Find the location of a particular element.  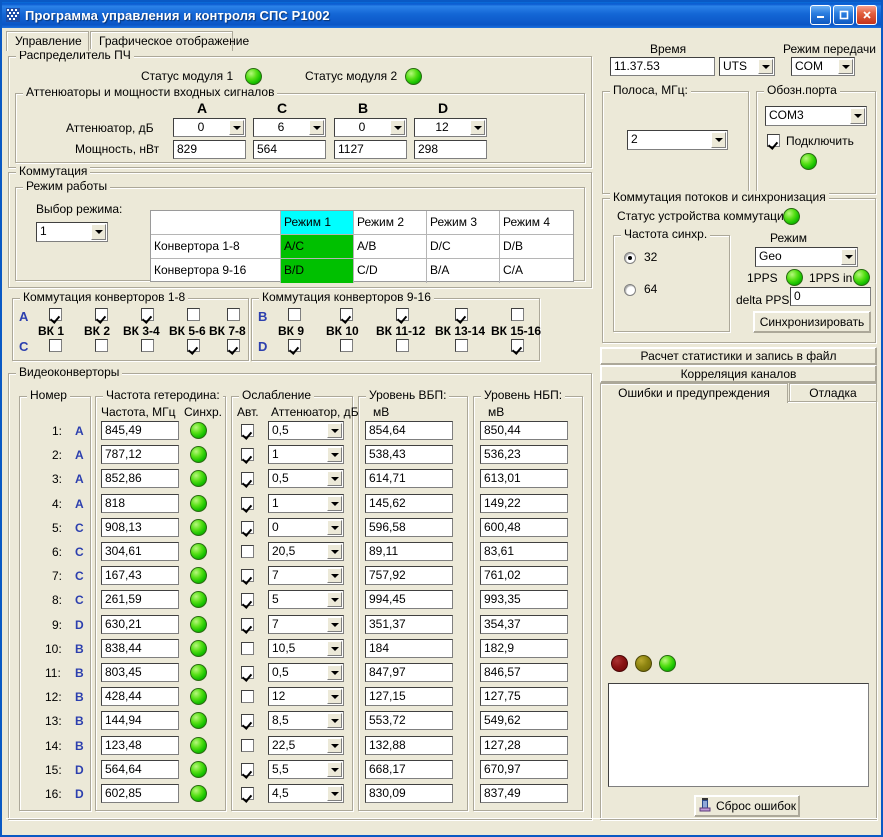

checkbox-b-vk9 is located at coordinates (294, 314).